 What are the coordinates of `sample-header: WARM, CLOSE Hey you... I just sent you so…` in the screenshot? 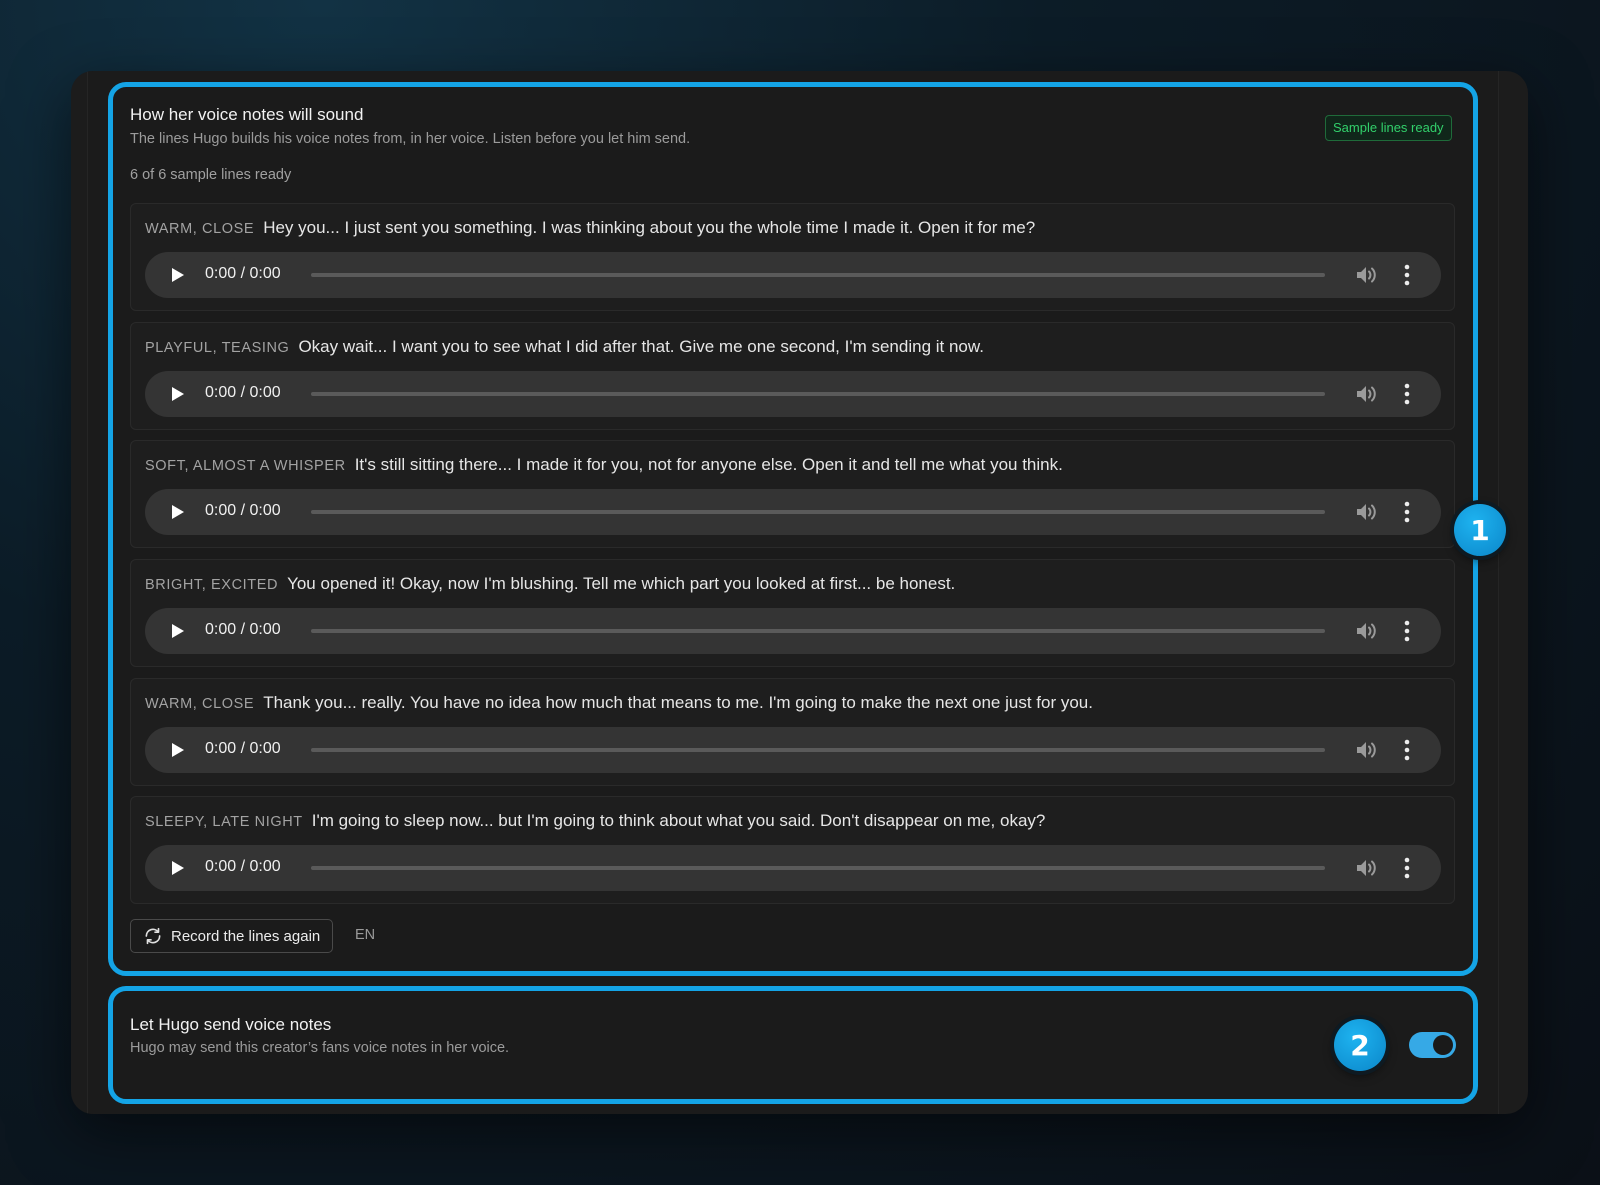 It's located at (590, 228).